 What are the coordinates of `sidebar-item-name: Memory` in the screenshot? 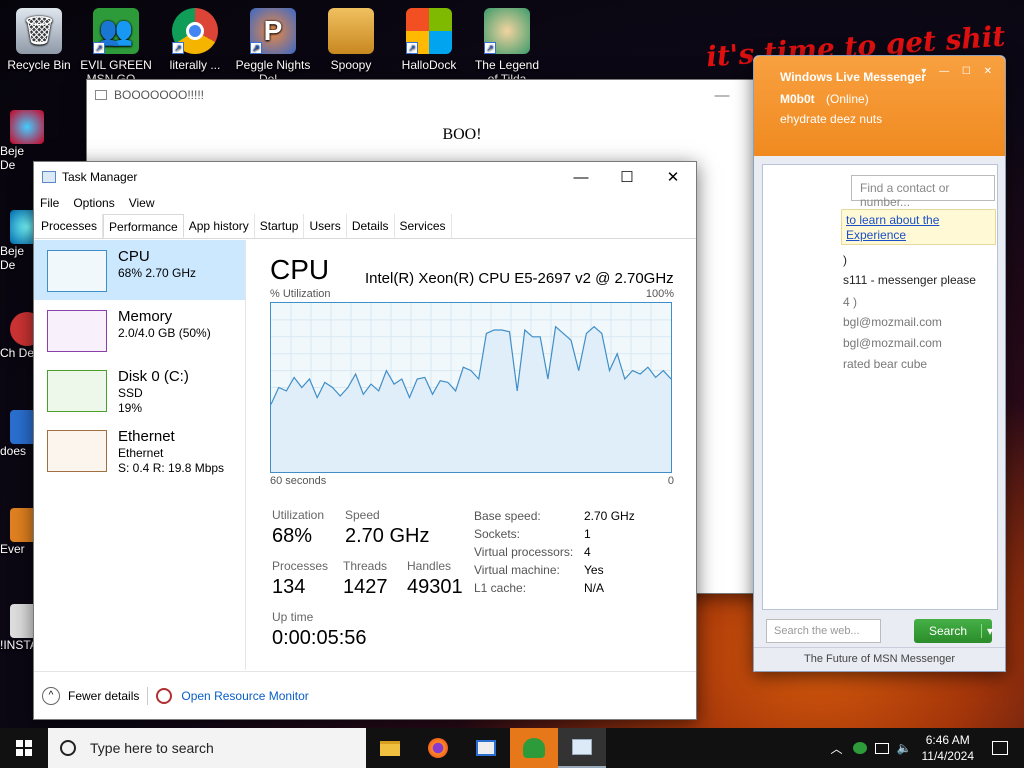 It's located at (145, 316).